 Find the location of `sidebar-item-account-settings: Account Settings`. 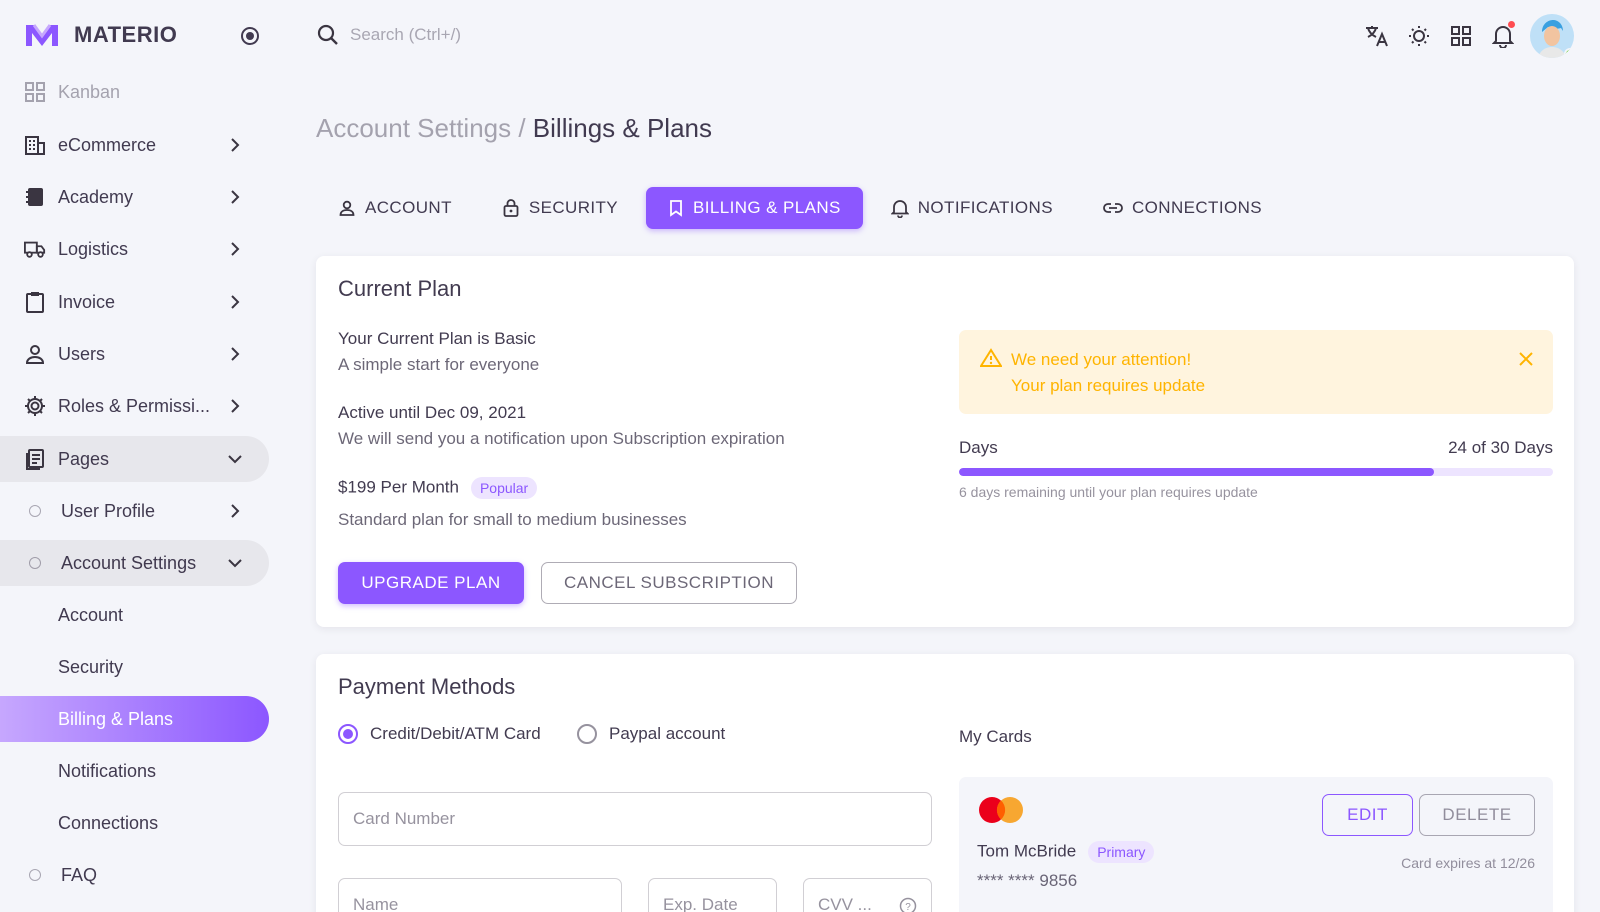

sidebar-item-account-settings: Account Settings is located at coordinates (134, 563).